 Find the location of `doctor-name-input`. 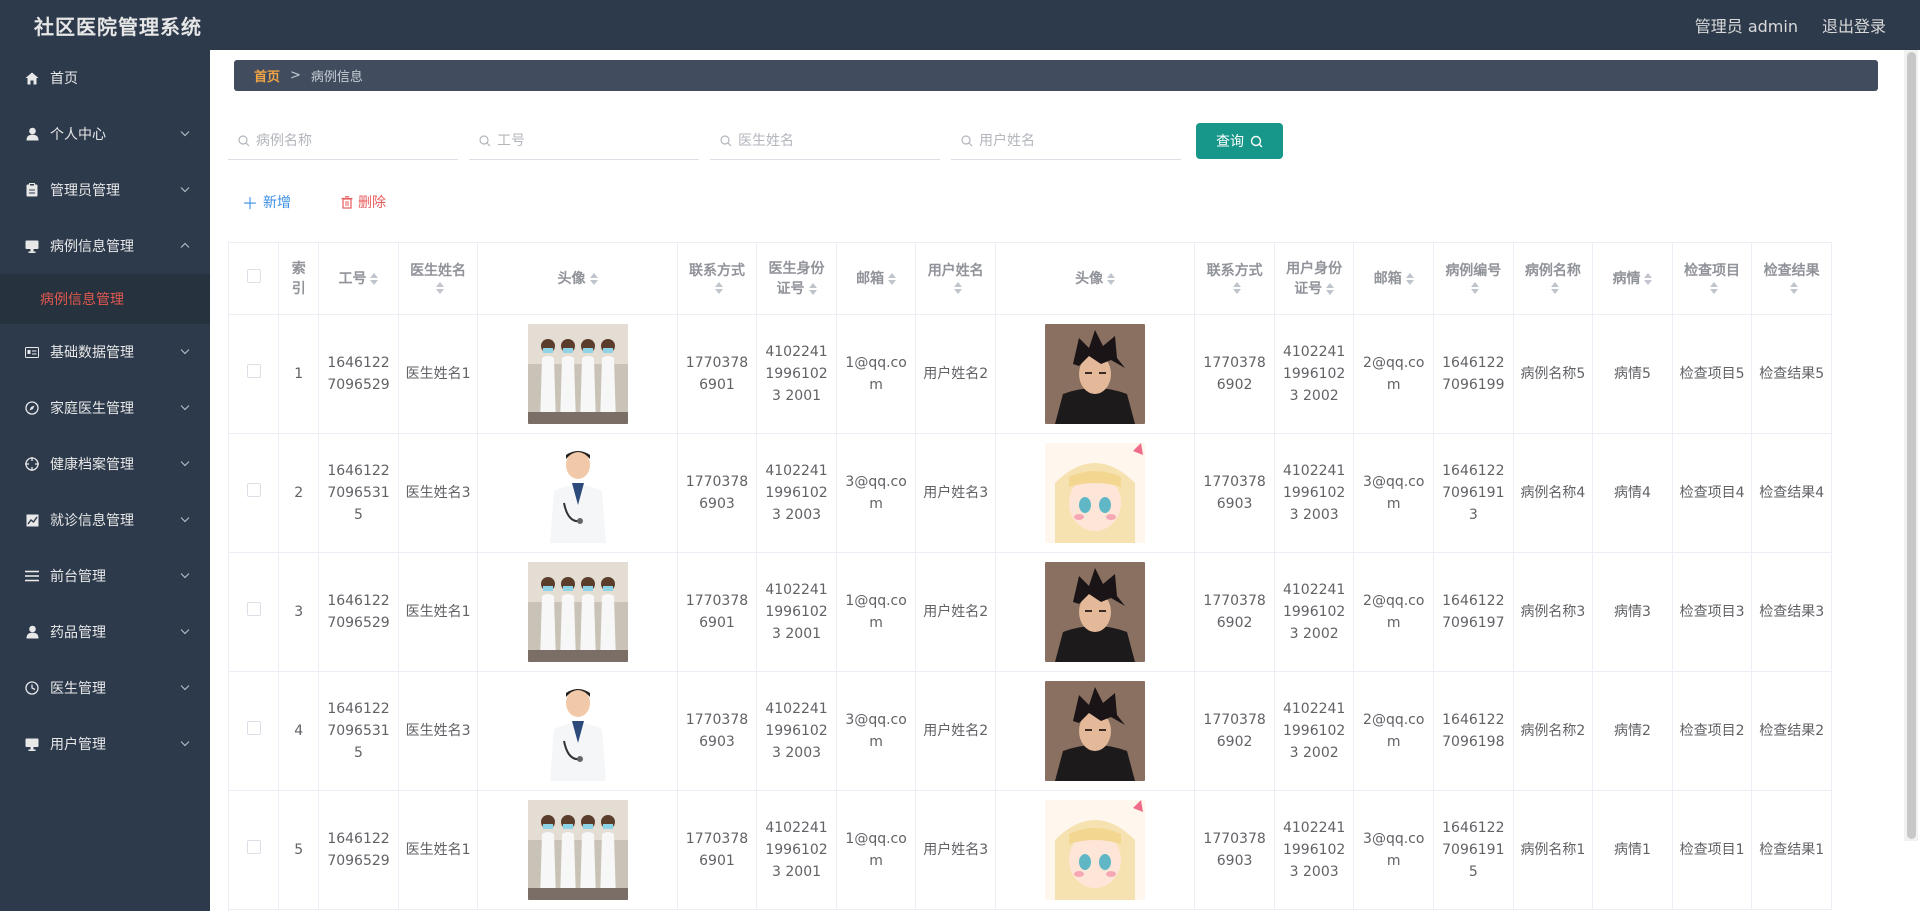

doctor-name-input is located at coordinates (833, 140).